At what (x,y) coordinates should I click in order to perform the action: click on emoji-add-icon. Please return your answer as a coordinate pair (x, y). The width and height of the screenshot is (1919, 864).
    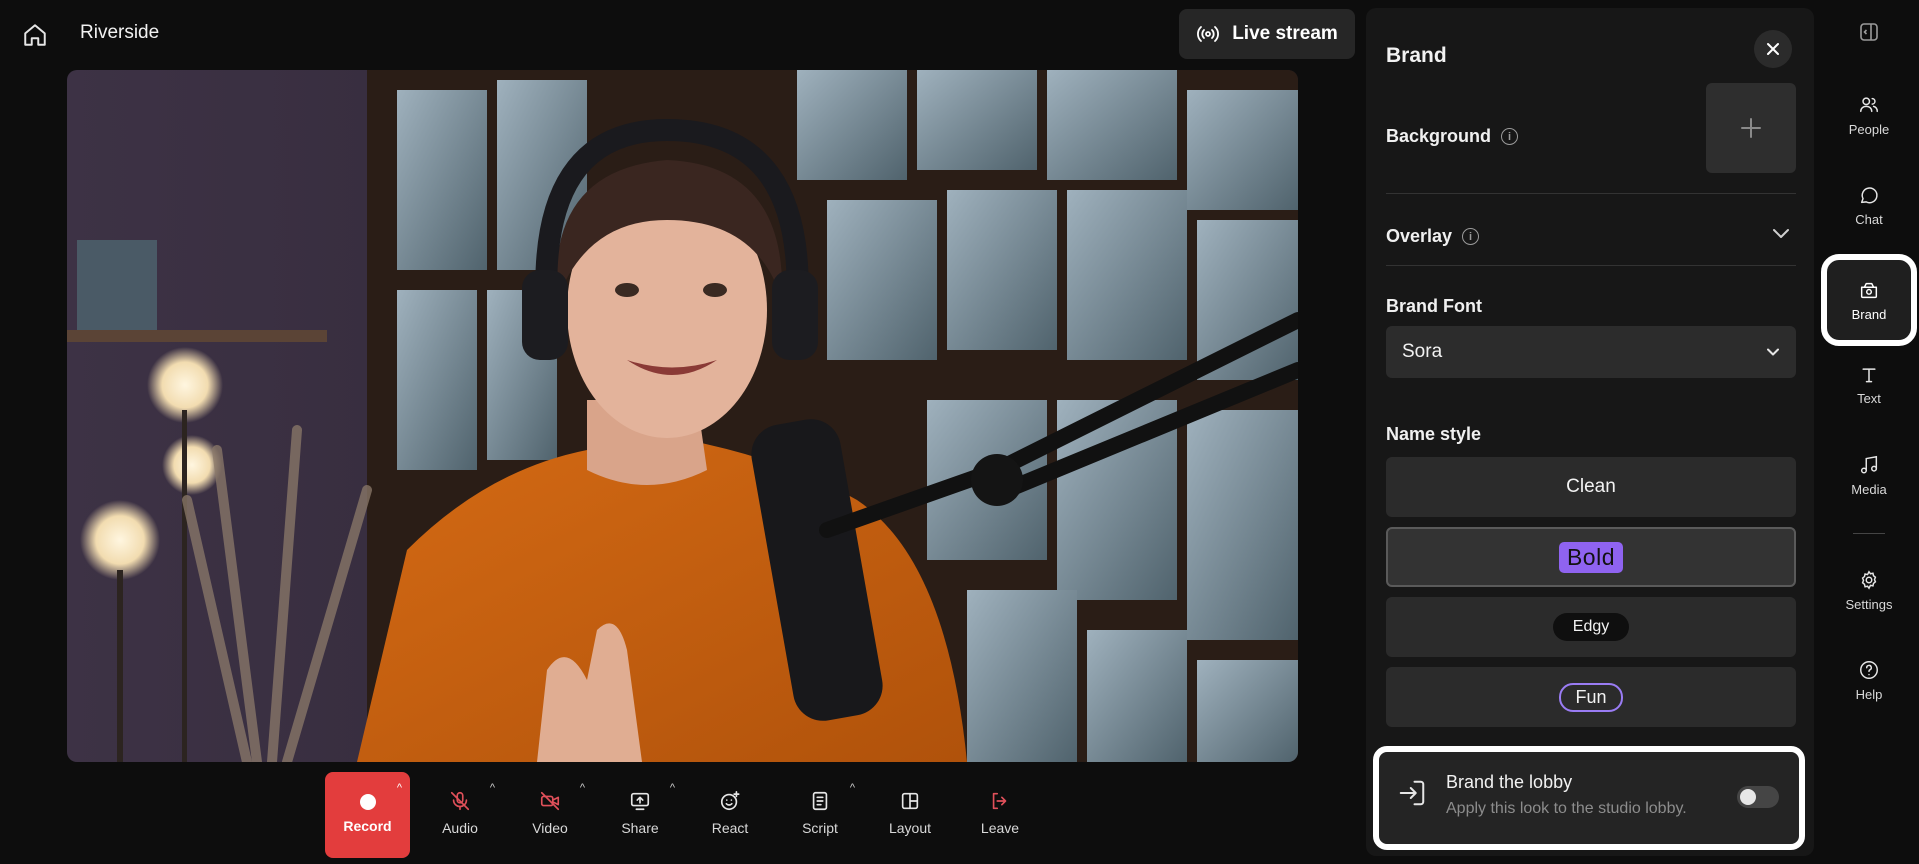
    Looking at the image, I should click on (730, 801).